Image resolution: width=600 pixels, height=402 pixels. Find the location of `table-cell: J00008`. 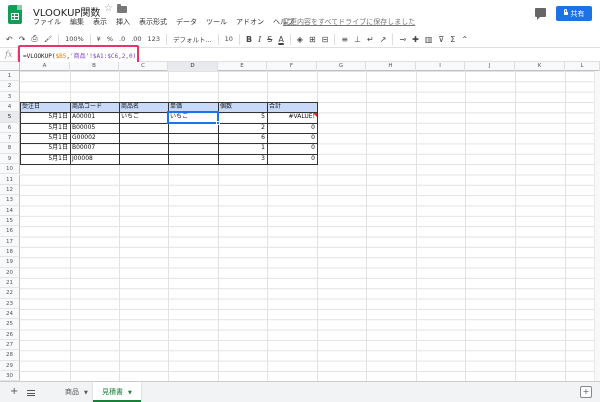

table-cell: J00008 is located at coordinates (94, 159).